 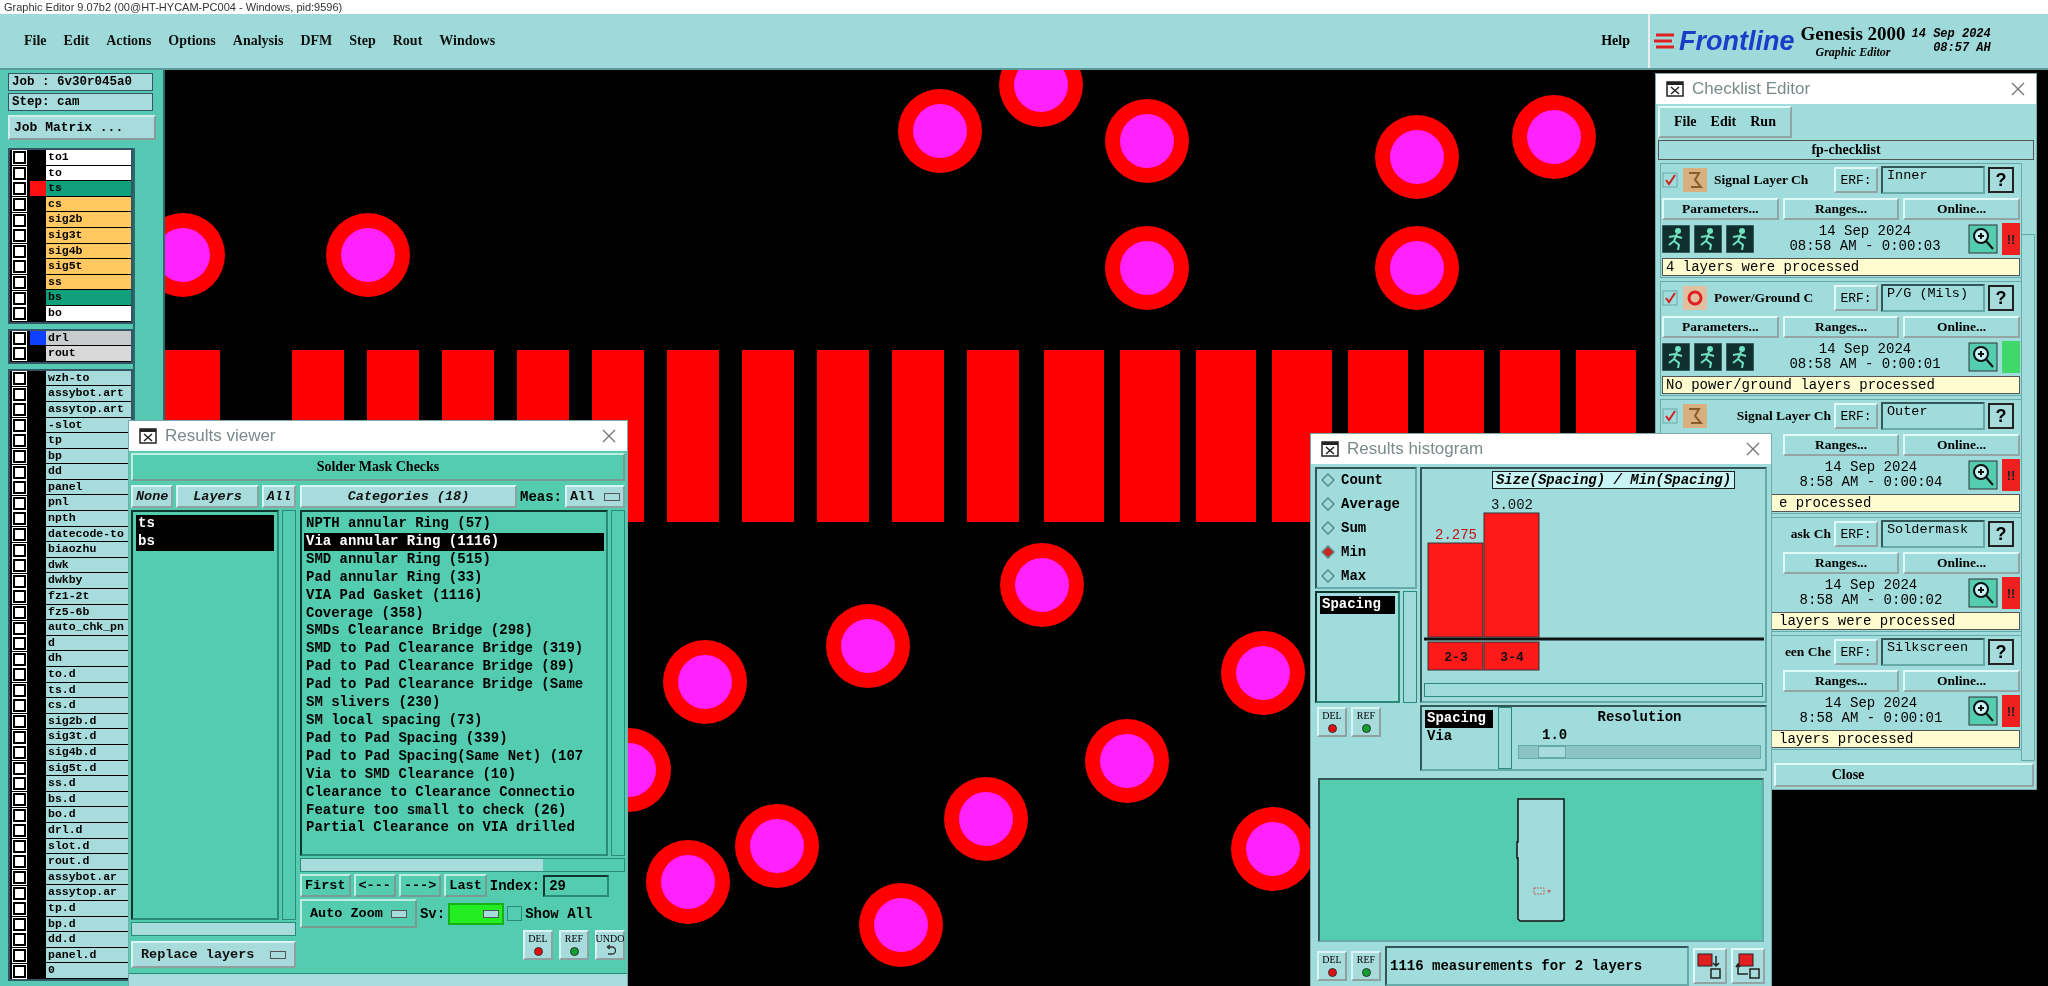 What do you see at coordinates (454, 667) in the screenshot?
I see `category-list-item: Pad to Pad Clearance Bridge (89)` at bounding box center [454, 667].